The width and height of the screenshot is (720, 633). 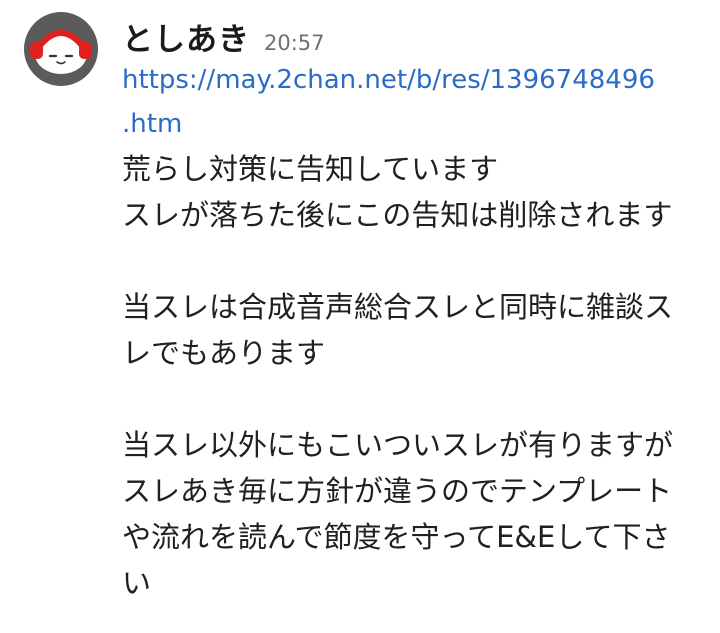 I want to click on avatar, so click(x=61, y=49).